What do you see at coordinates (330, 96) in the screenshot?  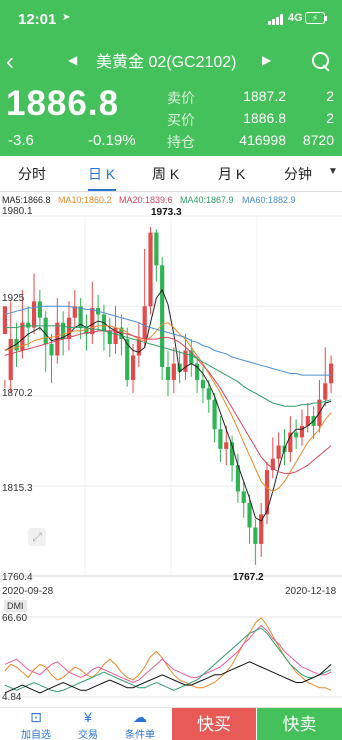 I see `ask-quantity: 2` at bounding box center [330, 96].